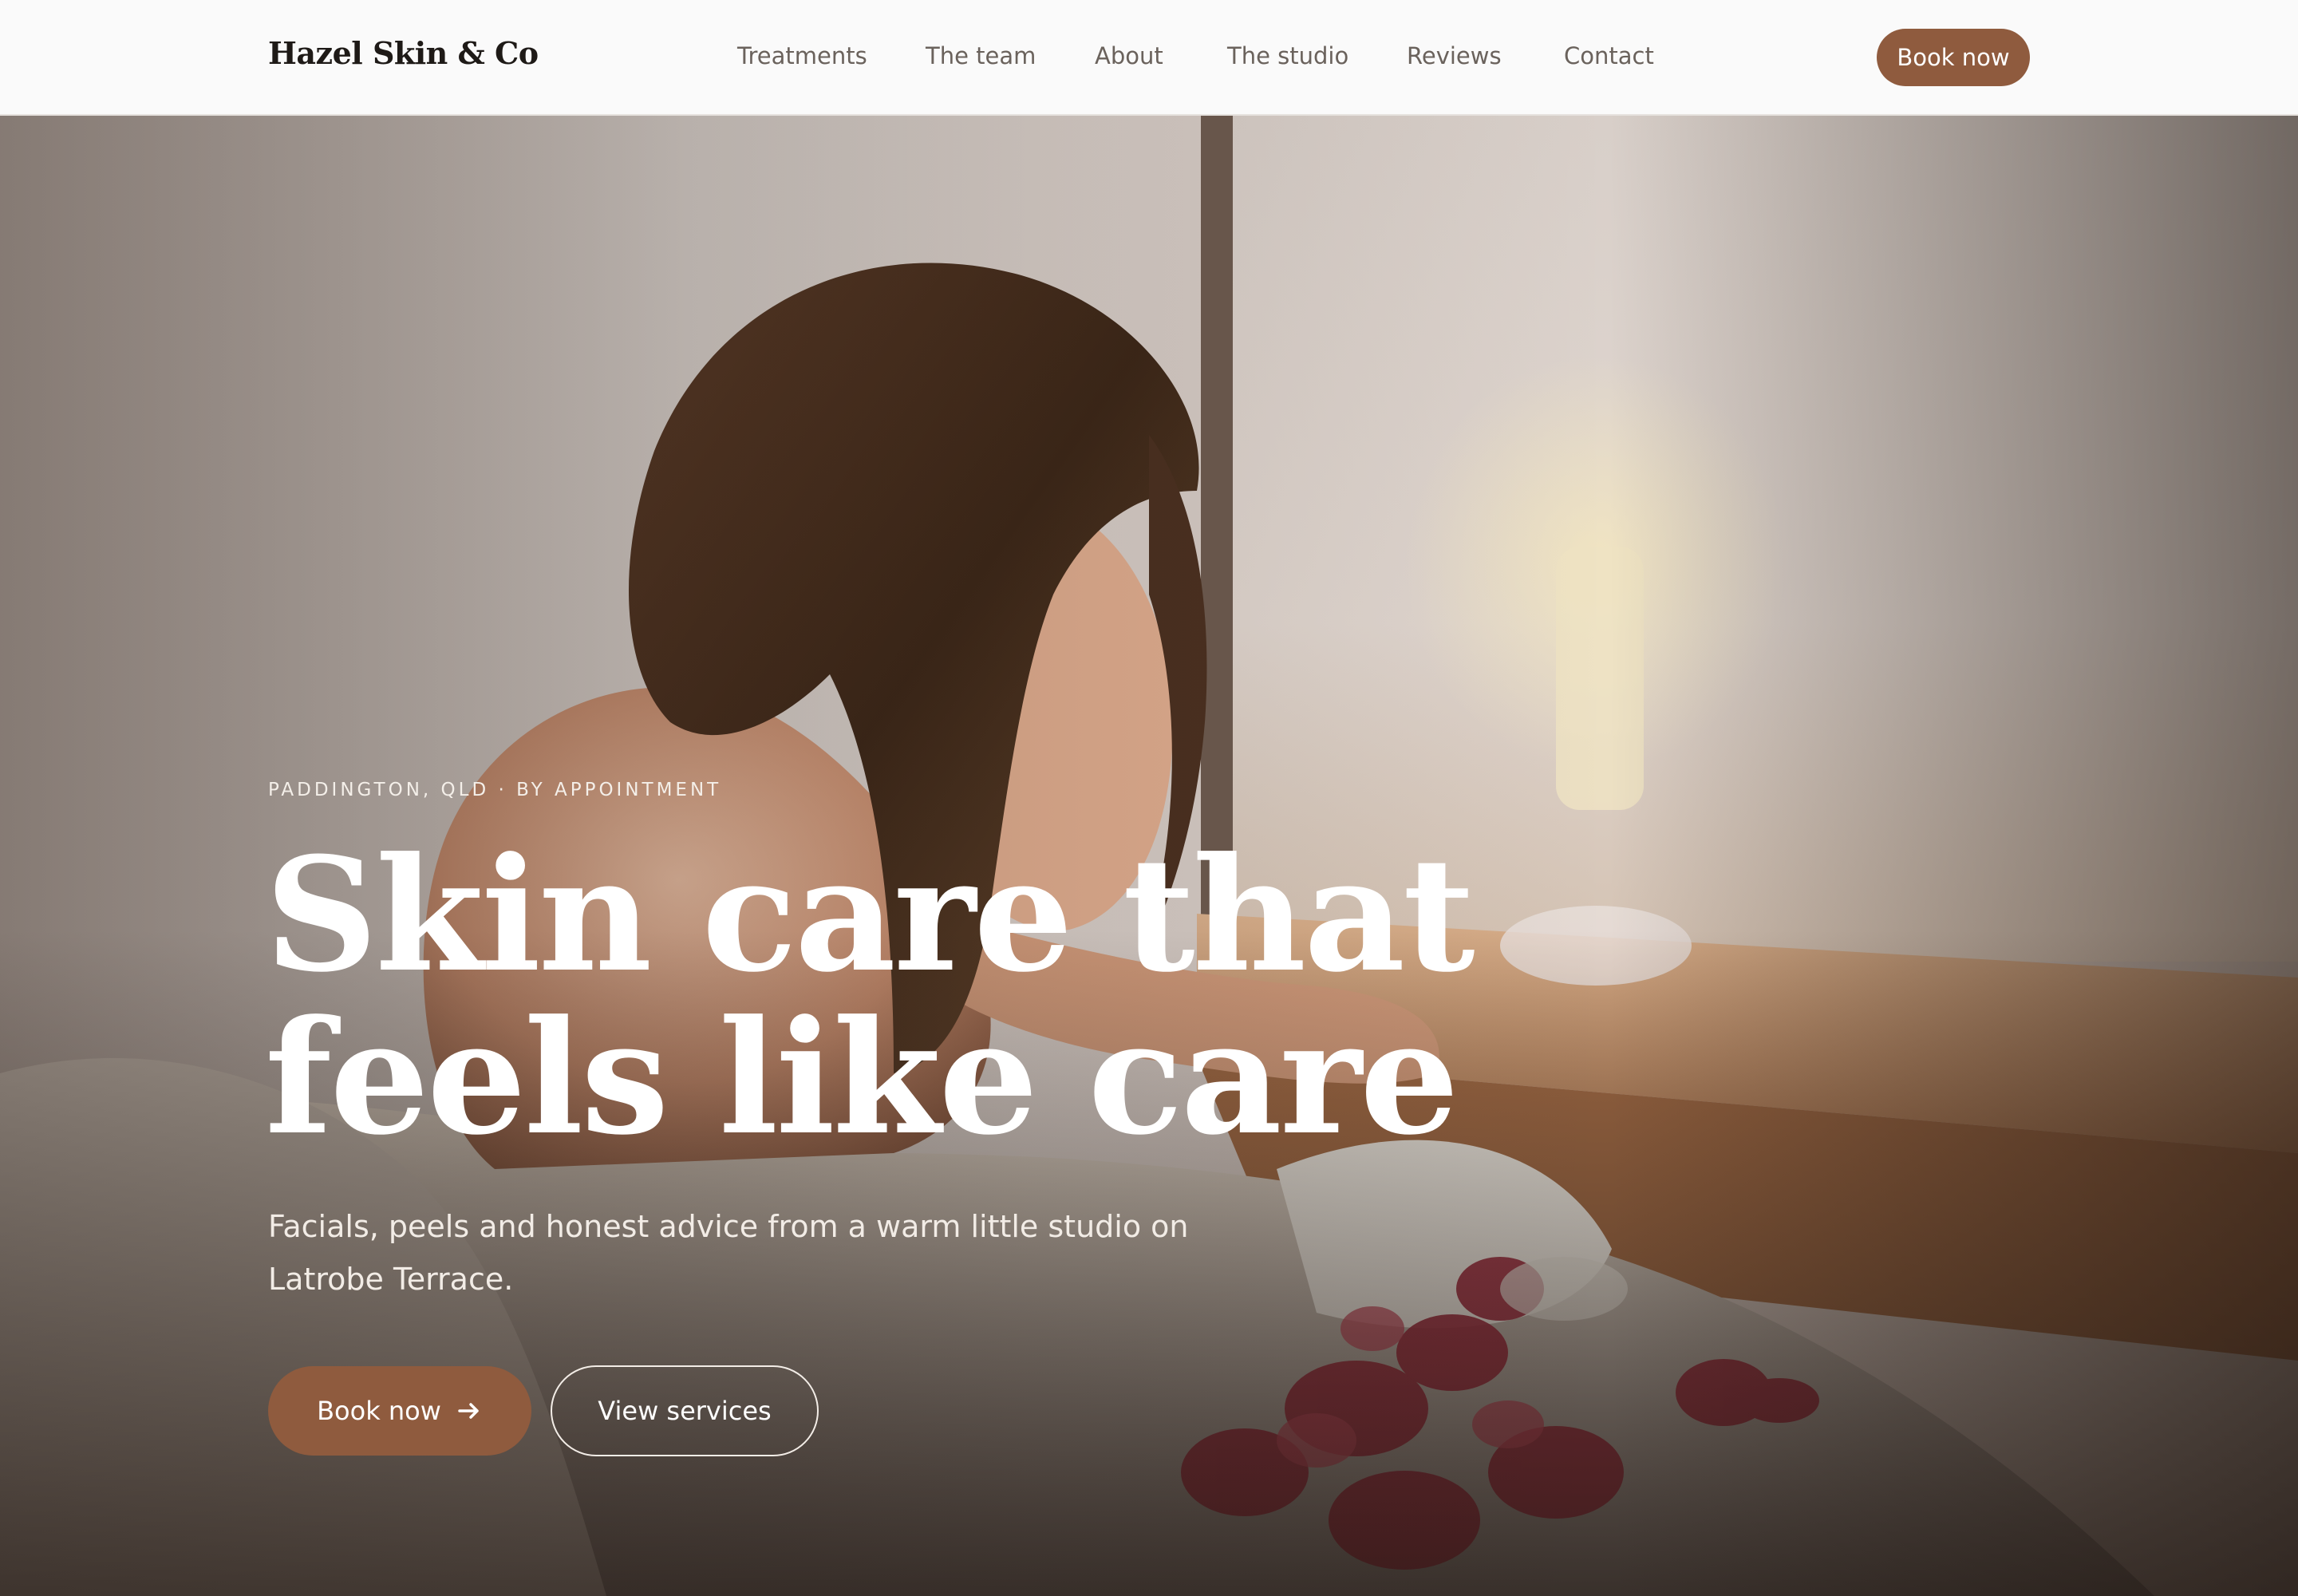 The width and height of the screenshot is (2298, 1596). I want to click on nav-link-treatments: Treatments, so click(802, 55).